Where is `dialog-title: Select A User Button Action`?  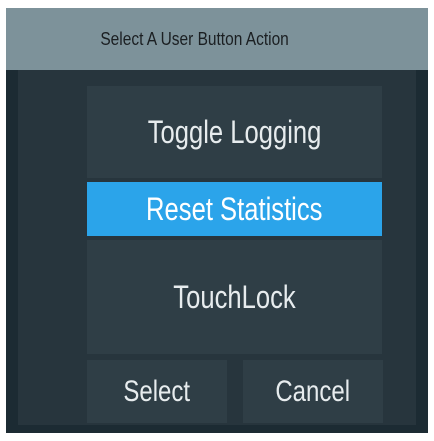 dialog-title: Select A User Button Action is located at coordinates (195, 38).